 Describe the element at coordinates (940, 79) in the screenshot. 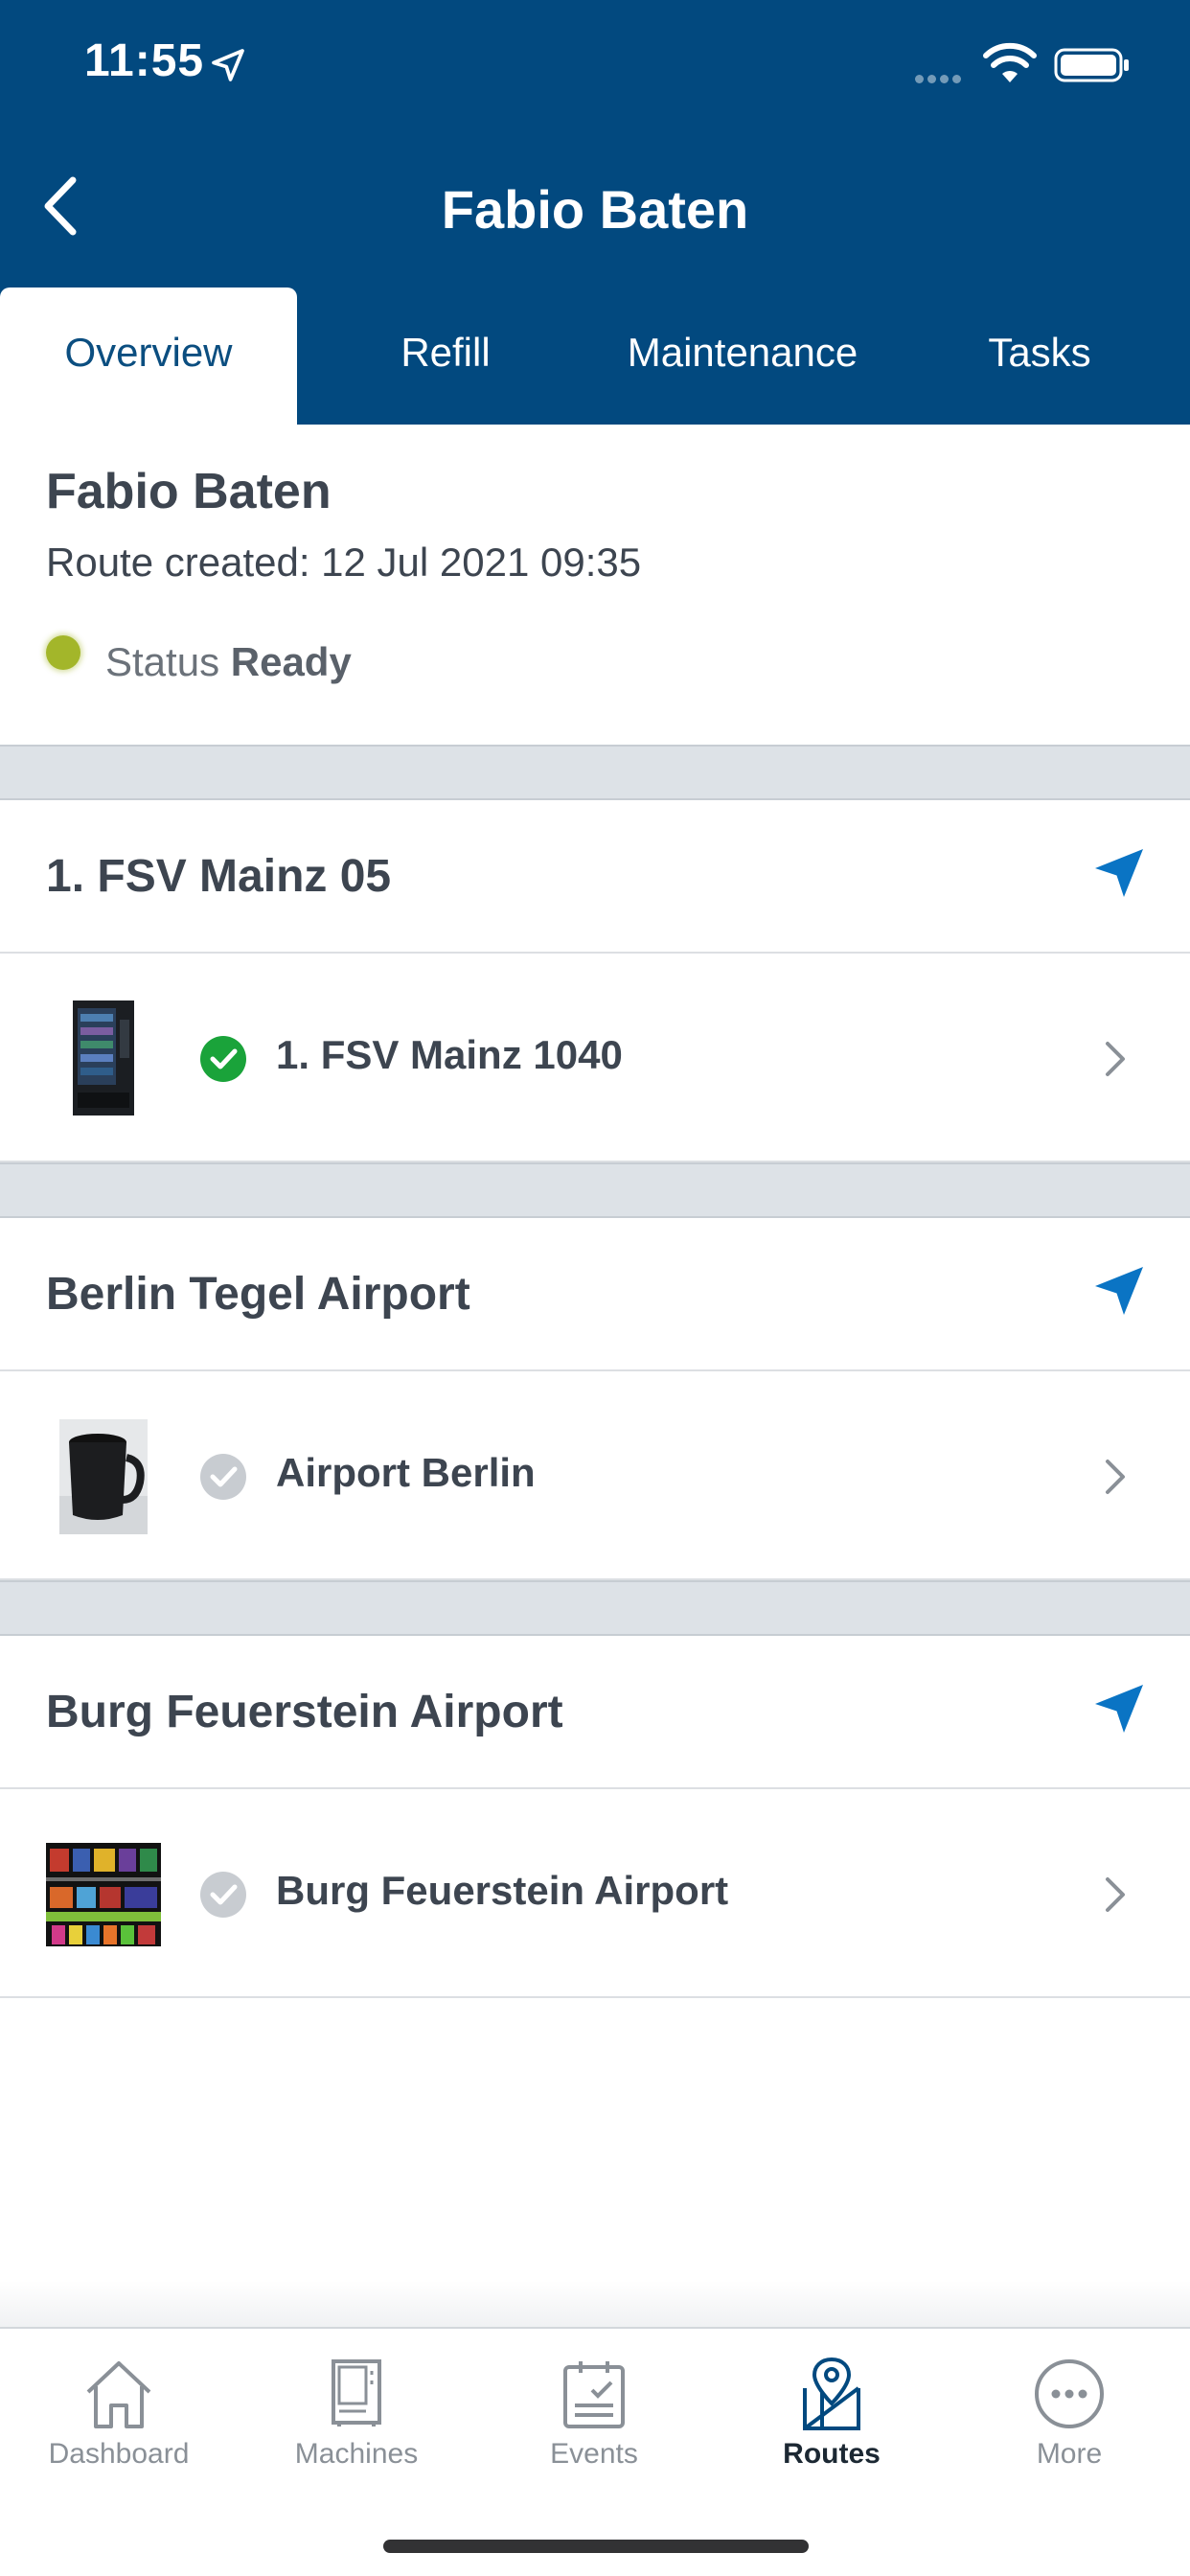

I see `cellular-signal-icon` at that location.